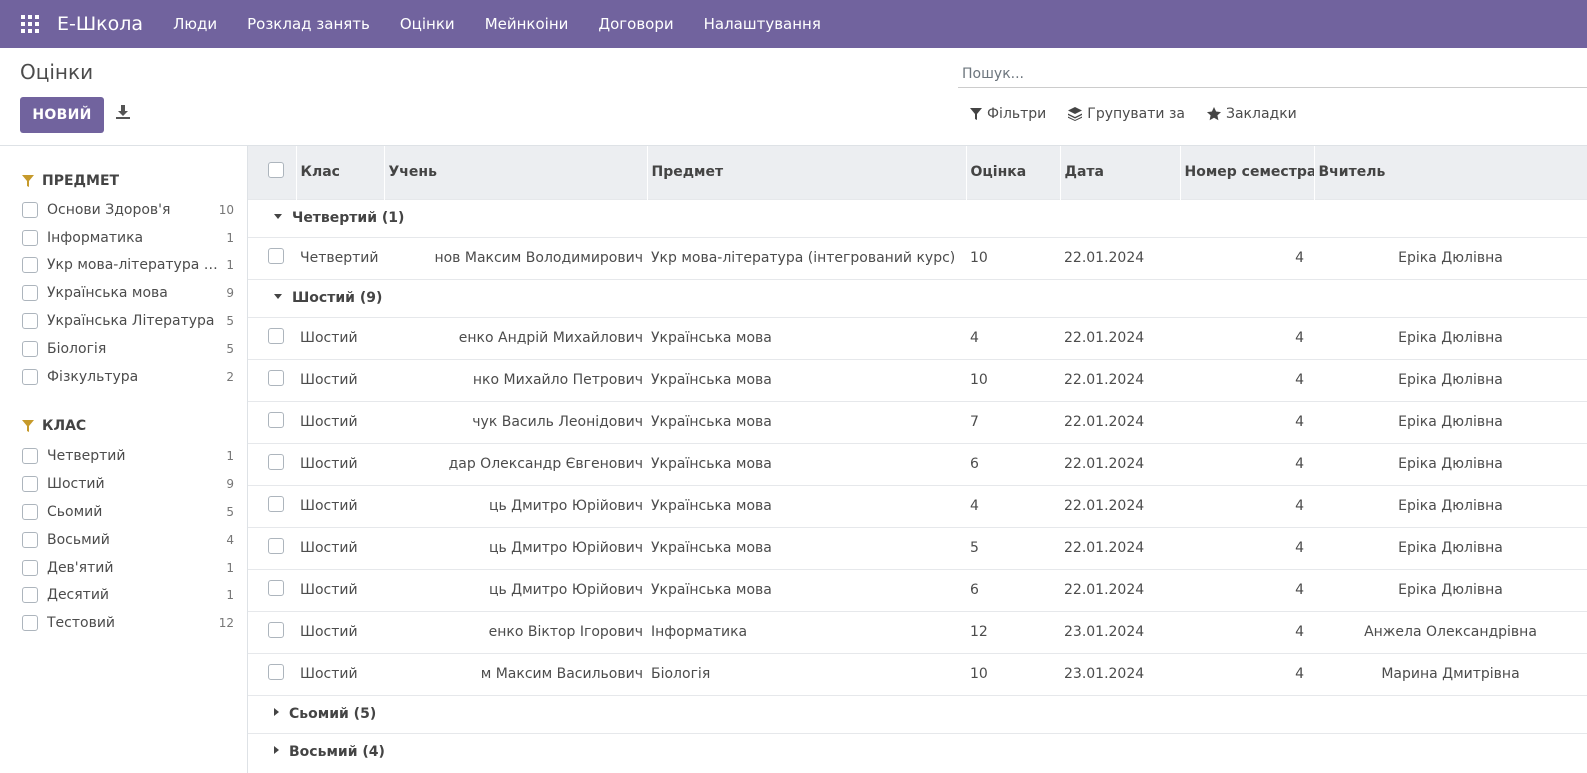 Image resolution: width=1587 pixels, height=773 pixels. Describe the element at coordinates (565, 548) in the screenshot. I see `student-name: ць Дмитро Юрійович` at that location.